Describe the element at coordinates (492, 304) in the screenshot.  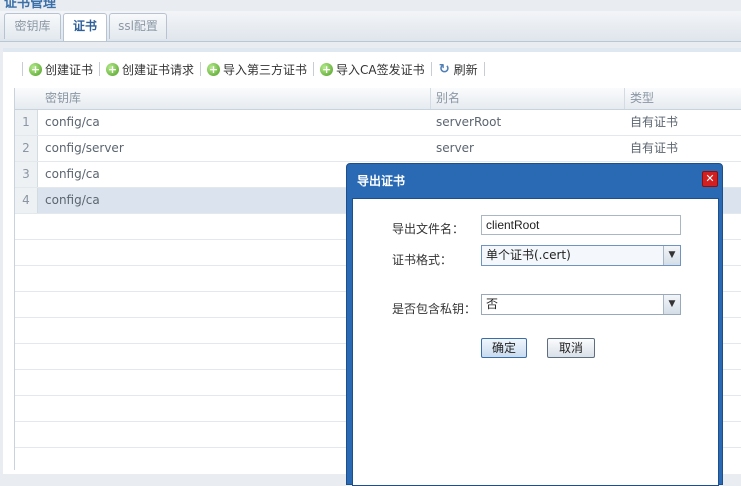
I see `private-key-value: 否` at that location.